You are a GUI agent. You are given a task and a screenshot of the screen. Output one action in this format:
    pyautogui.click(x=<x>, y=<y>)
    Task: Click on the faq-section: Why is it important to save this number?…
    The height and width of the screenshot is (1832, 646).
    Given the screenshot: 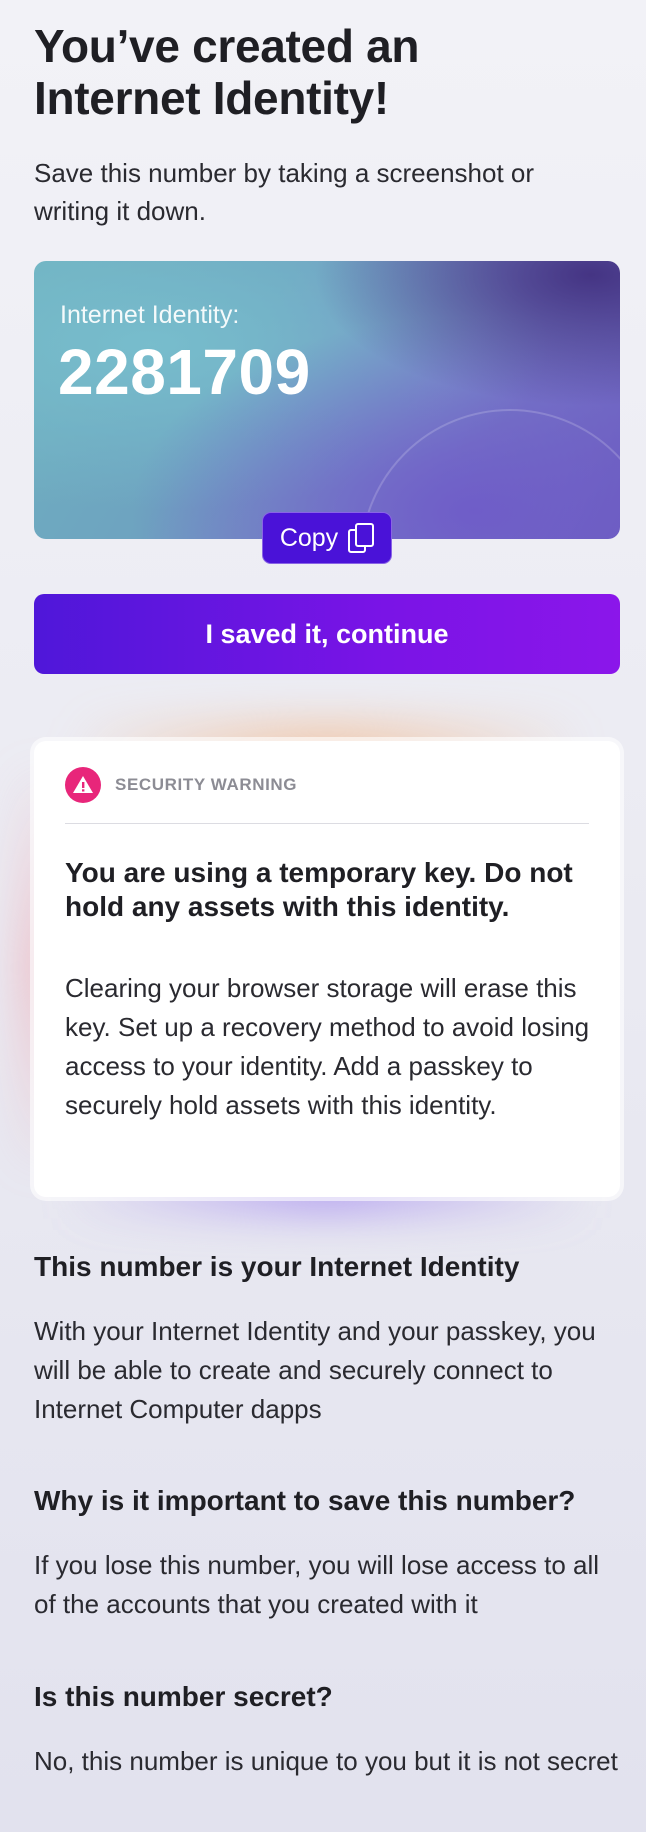 What is the action you would take?
    pyautogui.click(x=327, y=1554)
    